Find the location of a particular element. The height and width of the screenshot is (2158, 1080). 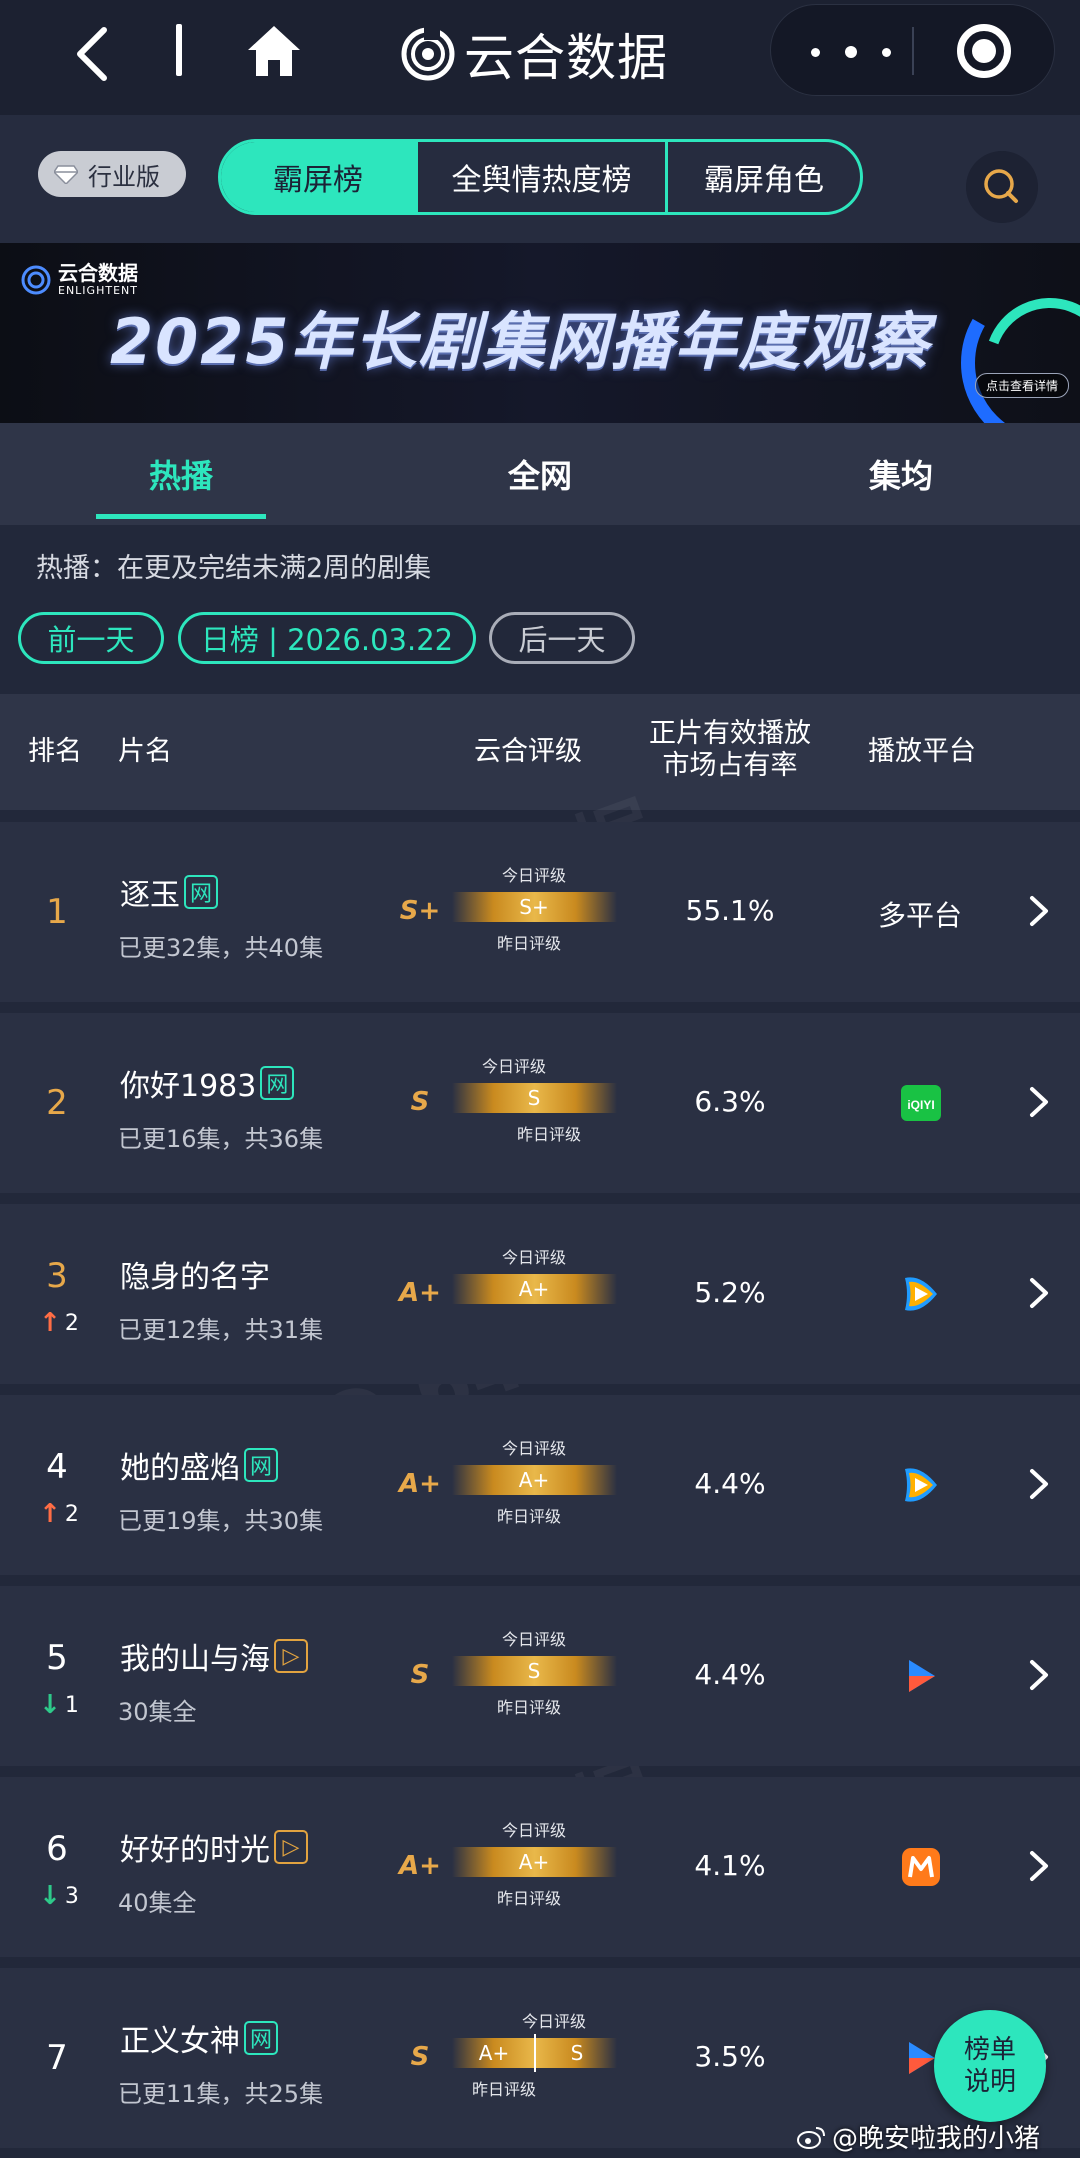

arrow-down-icon: ↓ is located at coordinates (50, 1896).